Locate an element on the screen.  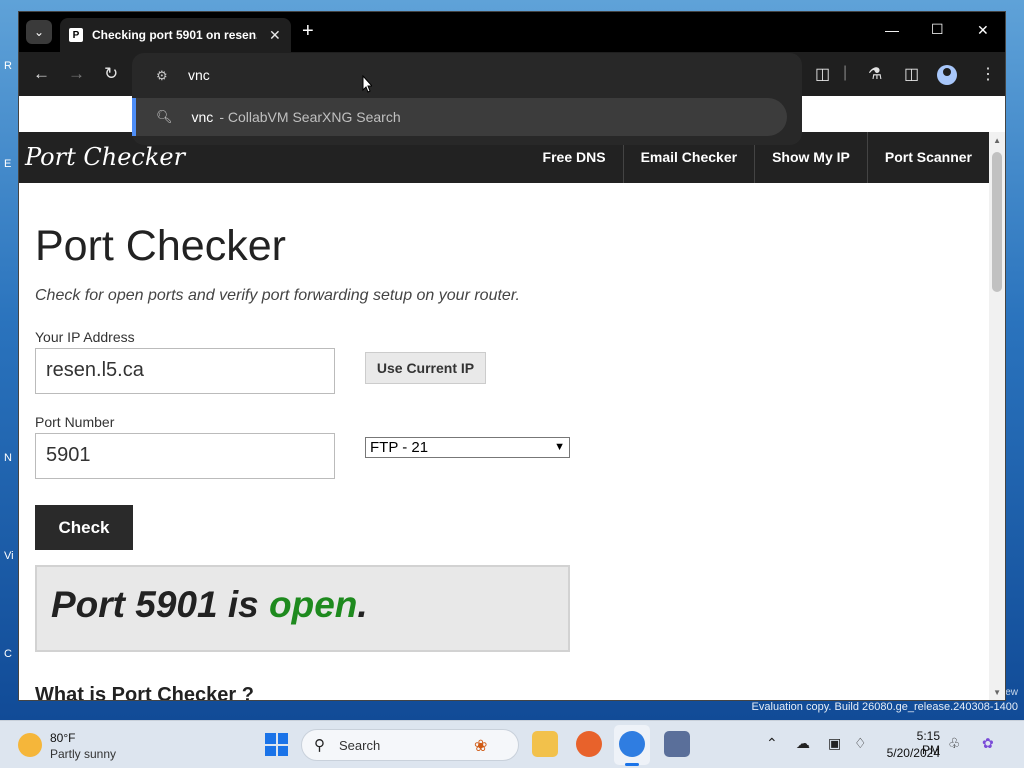
page-title: Port Checker is located at coordinates (160, 246).